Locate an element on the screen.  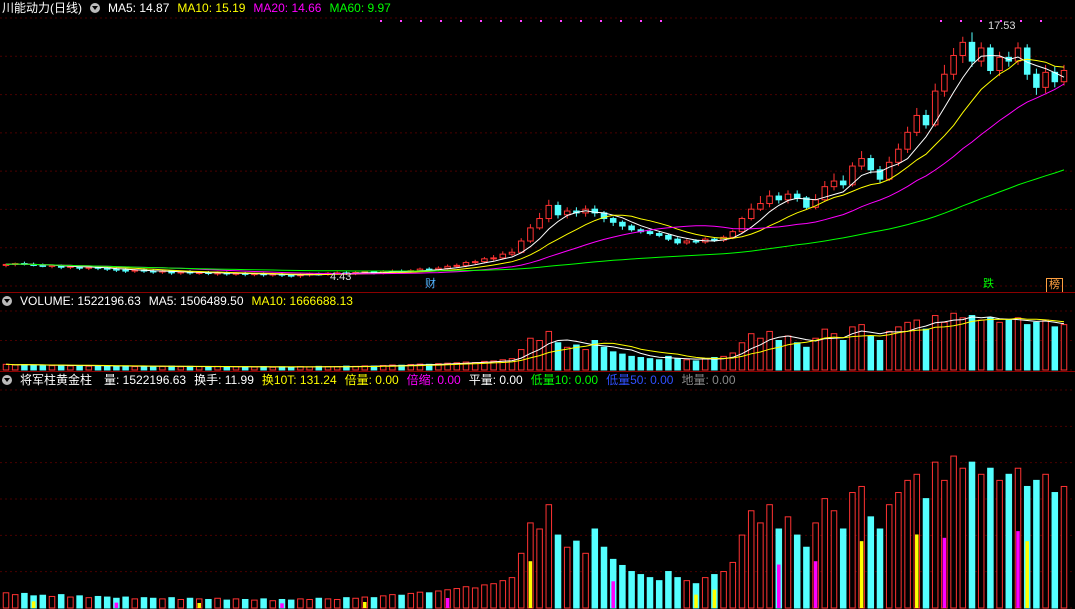
event-tag-list: 榜 is located at coordinates (1054, 285).